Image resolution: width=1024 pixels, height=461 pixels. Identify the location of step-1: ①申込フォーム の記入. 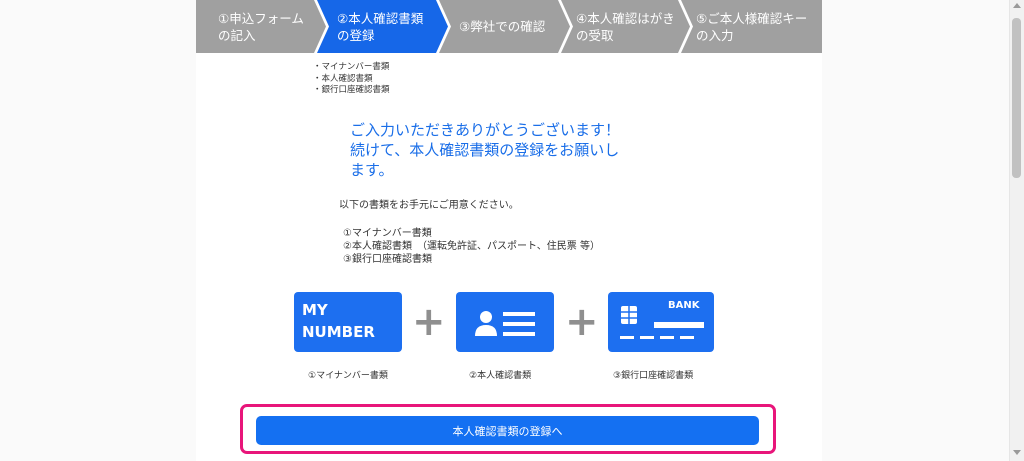
(268, 26).